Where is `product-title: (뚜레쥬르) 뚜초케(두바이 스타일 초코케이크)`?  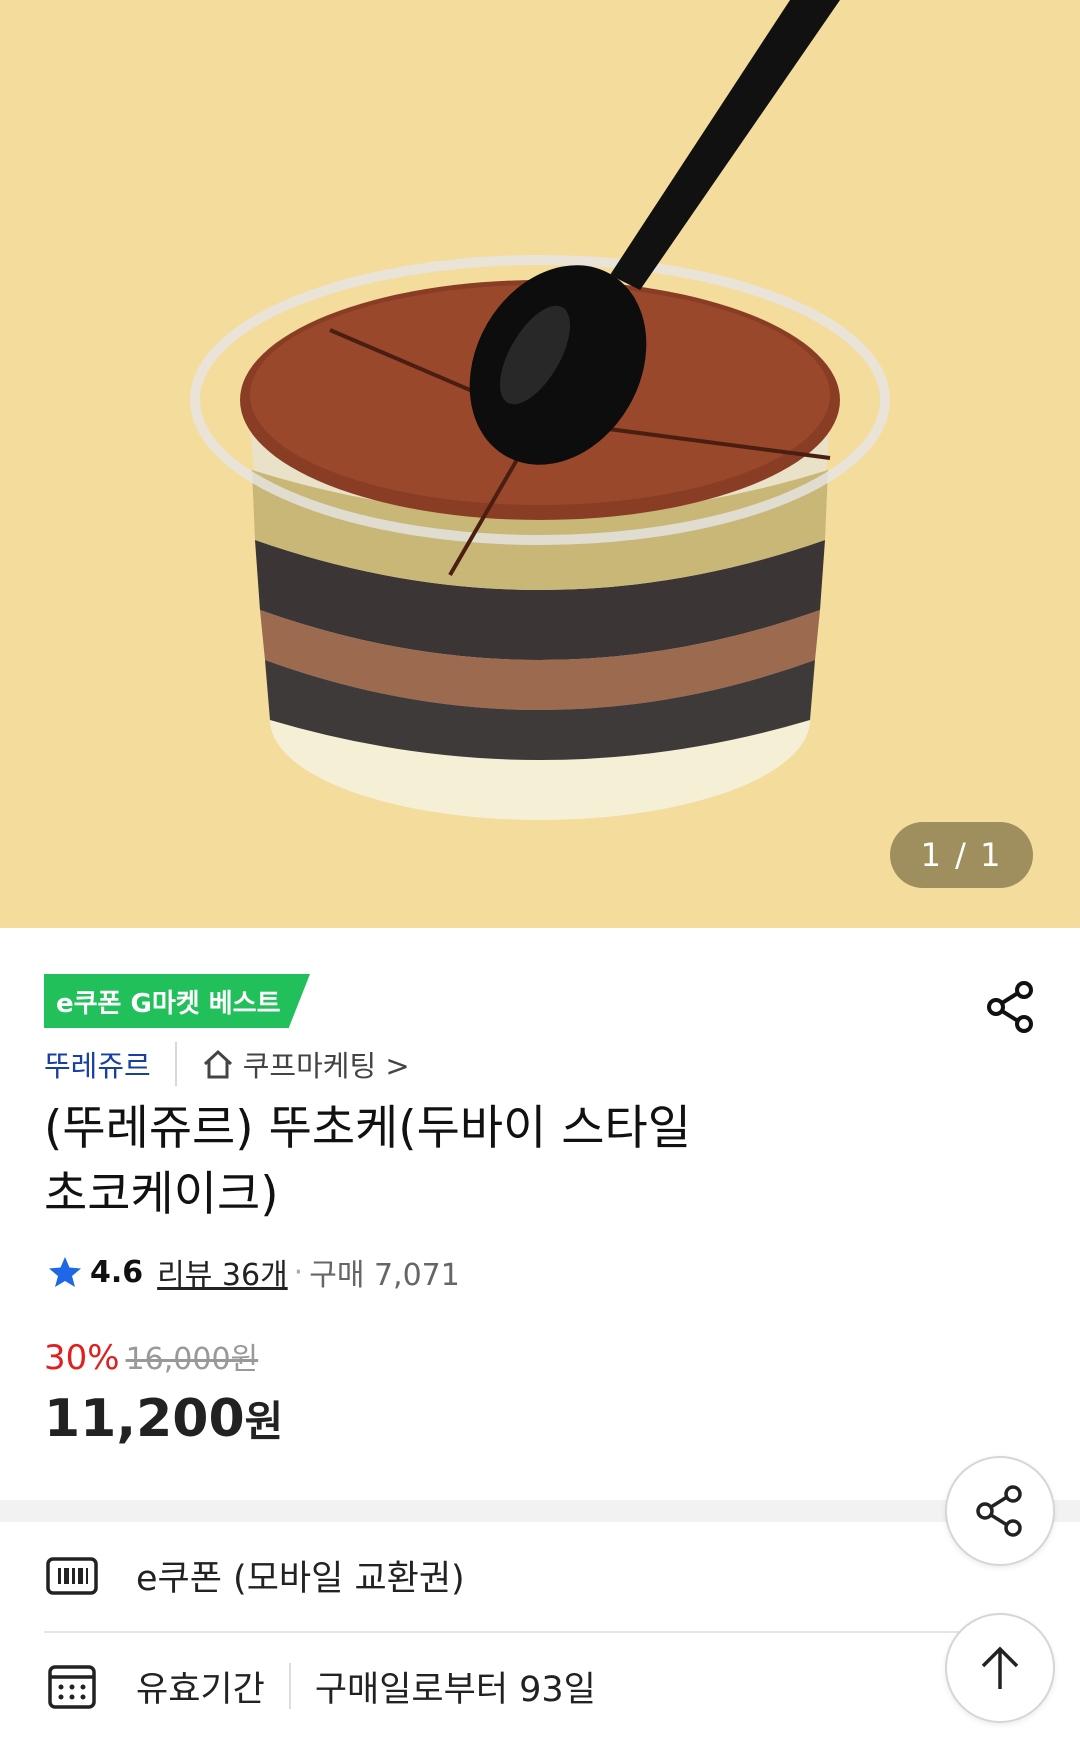
product-title: (뚜레쥬르) 뚜초케(두바이 스타일 초코케이크) is located at coordinates (424, 1162).